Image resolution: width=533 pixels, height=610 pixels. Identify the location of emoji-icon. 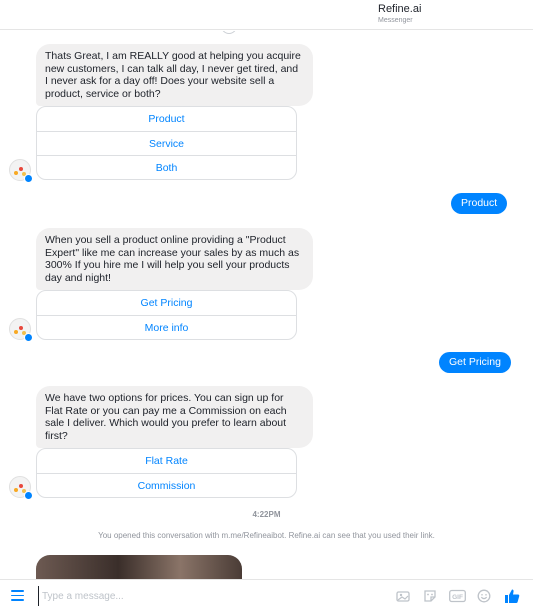
(484, 596).